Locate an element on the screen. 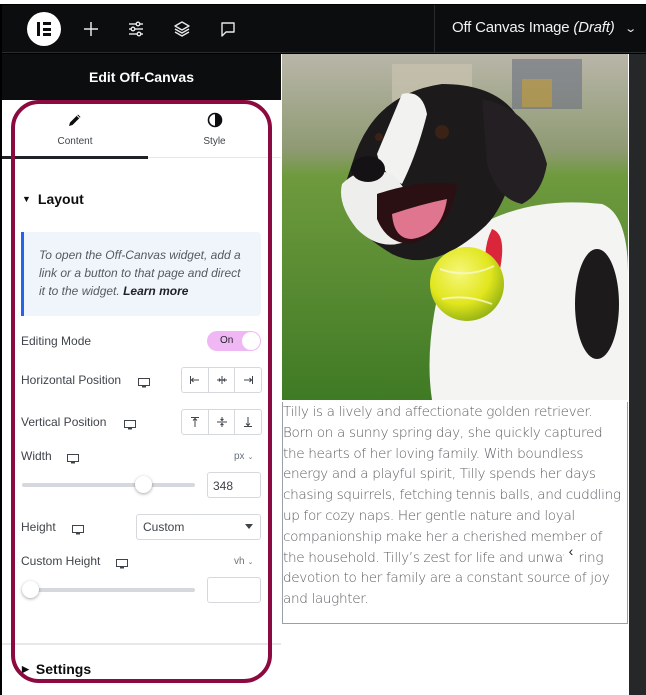 The width and height of the screenshot is (646, 695). dropdown-arrow-icon is located at coordinates (249, 526).